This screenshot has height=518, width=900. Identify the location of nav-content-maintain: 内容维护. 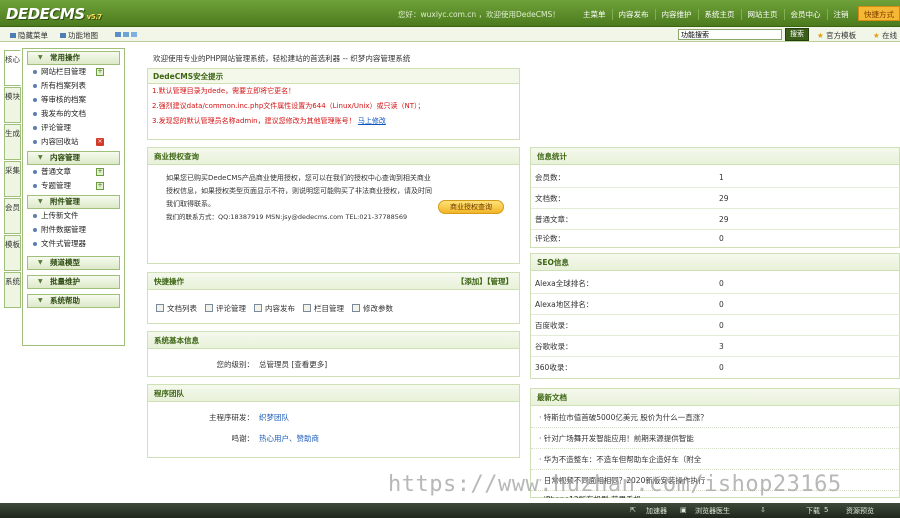
(676, 14).